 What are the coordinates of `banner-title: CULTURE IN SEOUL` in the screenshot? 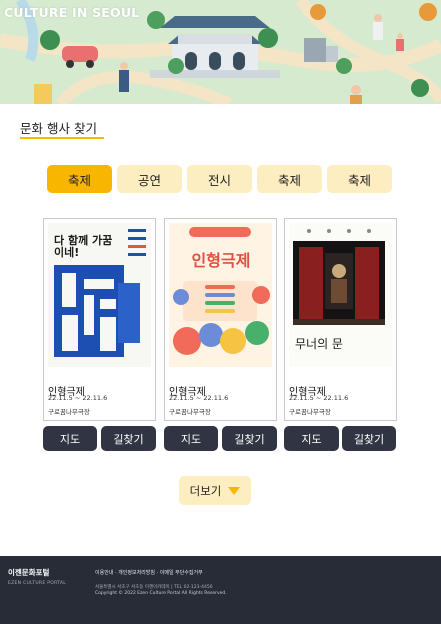 It's located at (72, 12).